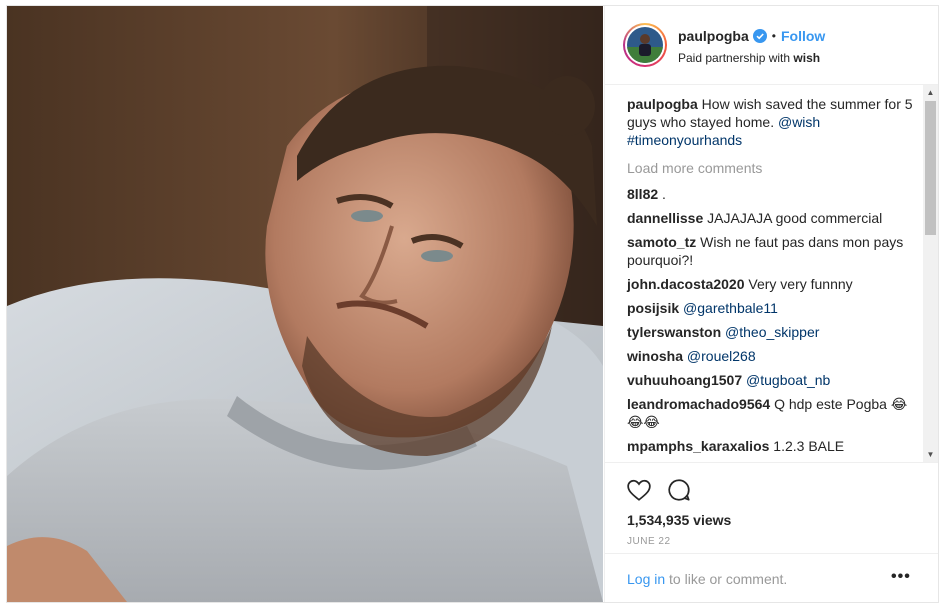 The width and height of the screenshot is (944, 609). What do you see at coordinates (799, 122) in the screenshot?
I see `caption-mention: @wish` at bounding box center [799, 122].